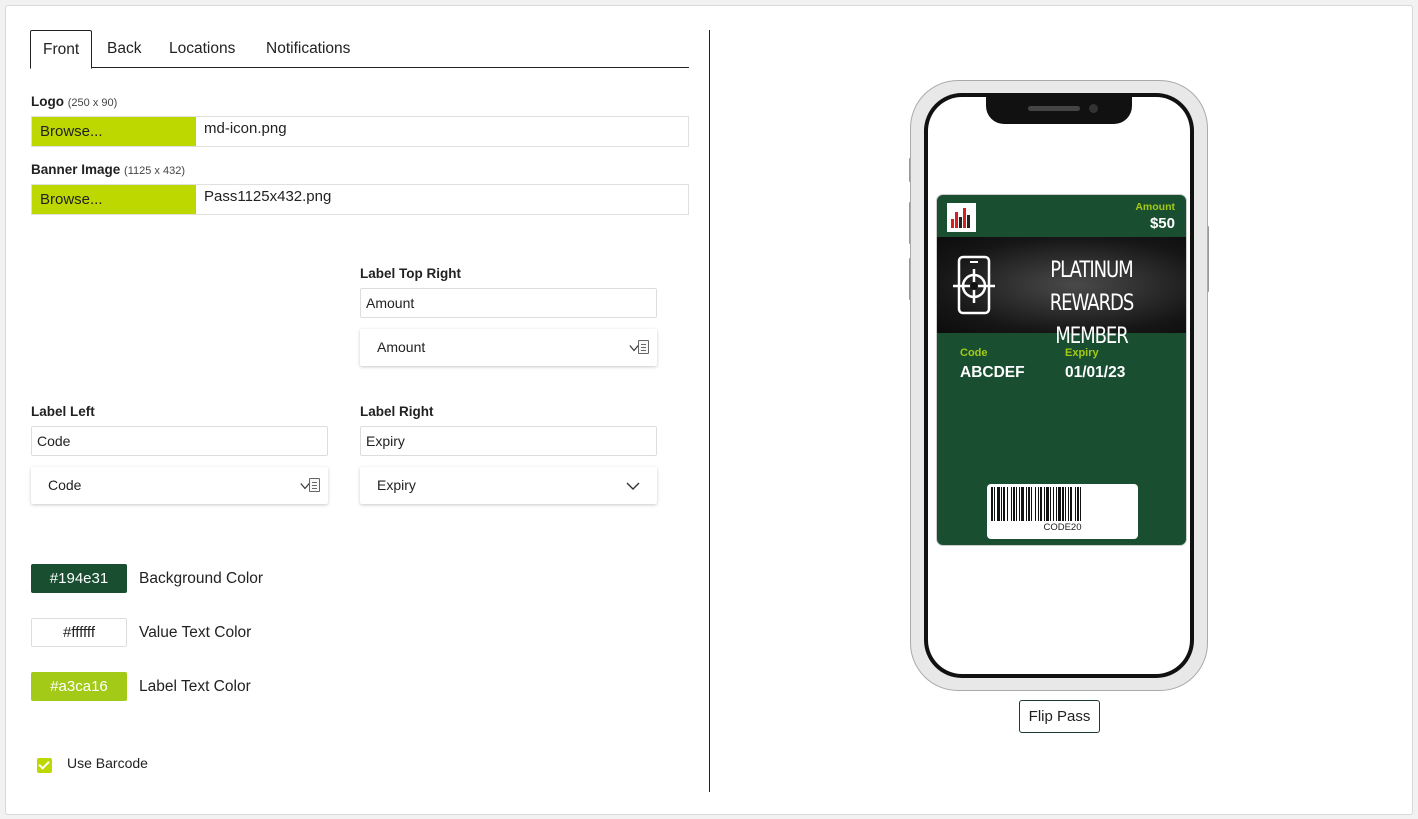 The height and width of the screenshot is (819, 1418). What do you see at coordinates (359, 49) in the screenshot?
I see `tab-bar: Front Back Locations Notifications` at bounding box center [359, 49].